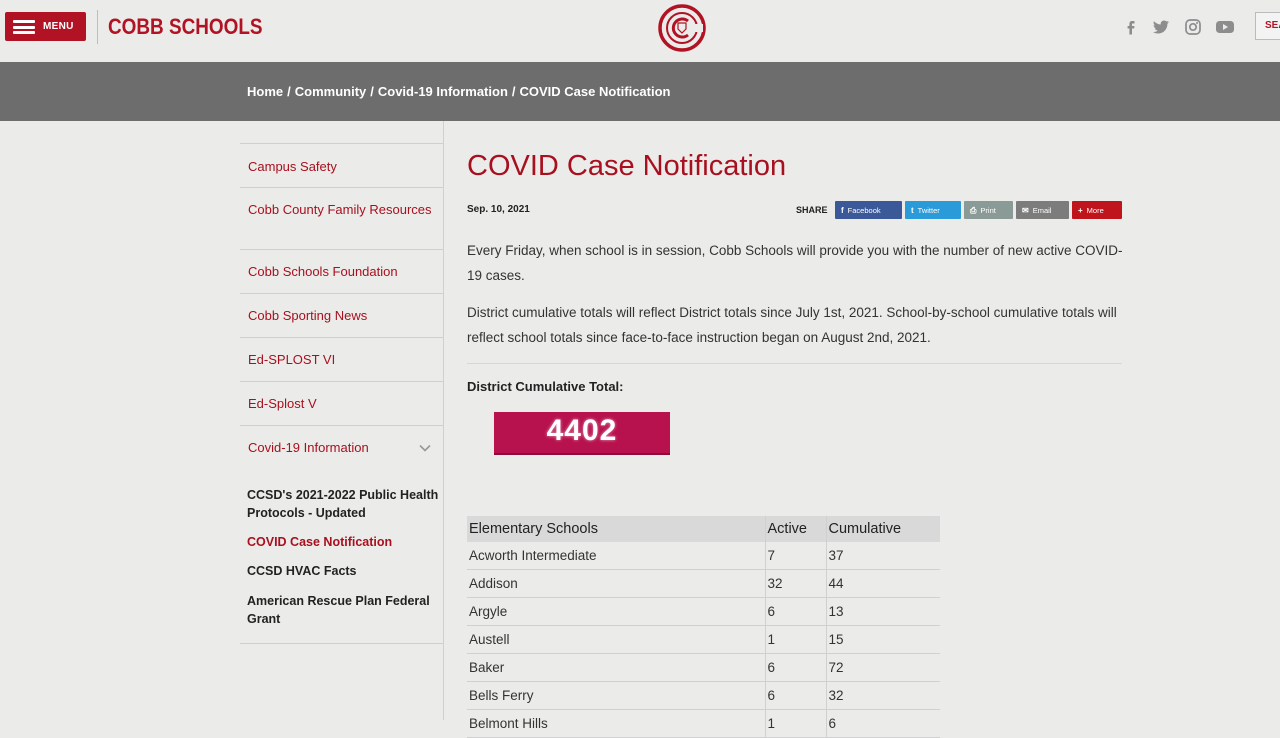 This screenshot has height=738, width=1280. I want to click on twitter-icon, so click(1161, 27).